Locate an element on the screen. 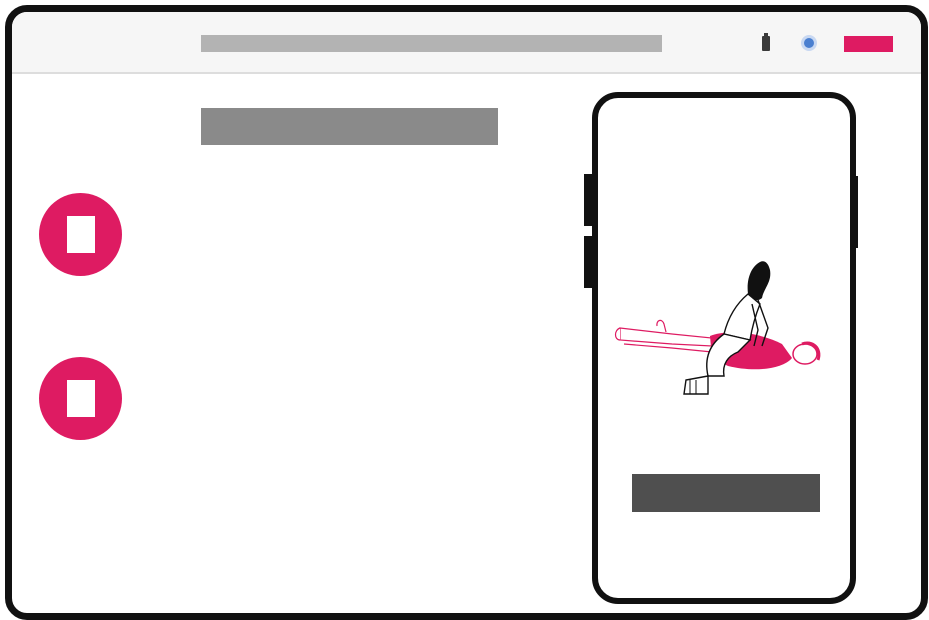  status-dot-icon is located at coordinates (809, 43).